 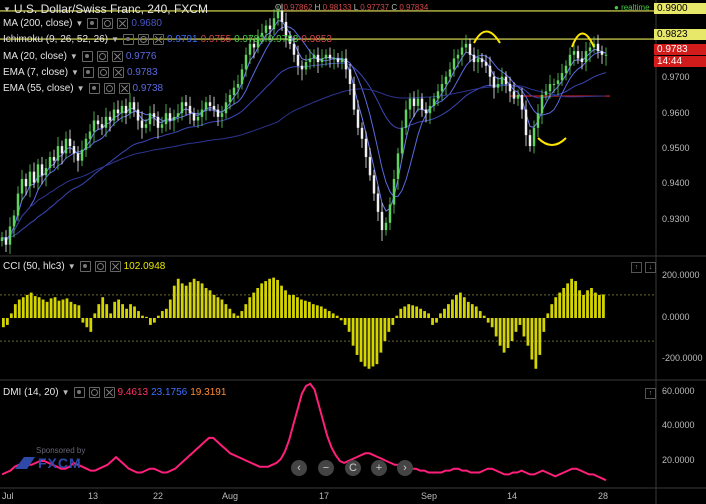 I want to click on scroll-right-button: ›, so click(x=405, y=468).